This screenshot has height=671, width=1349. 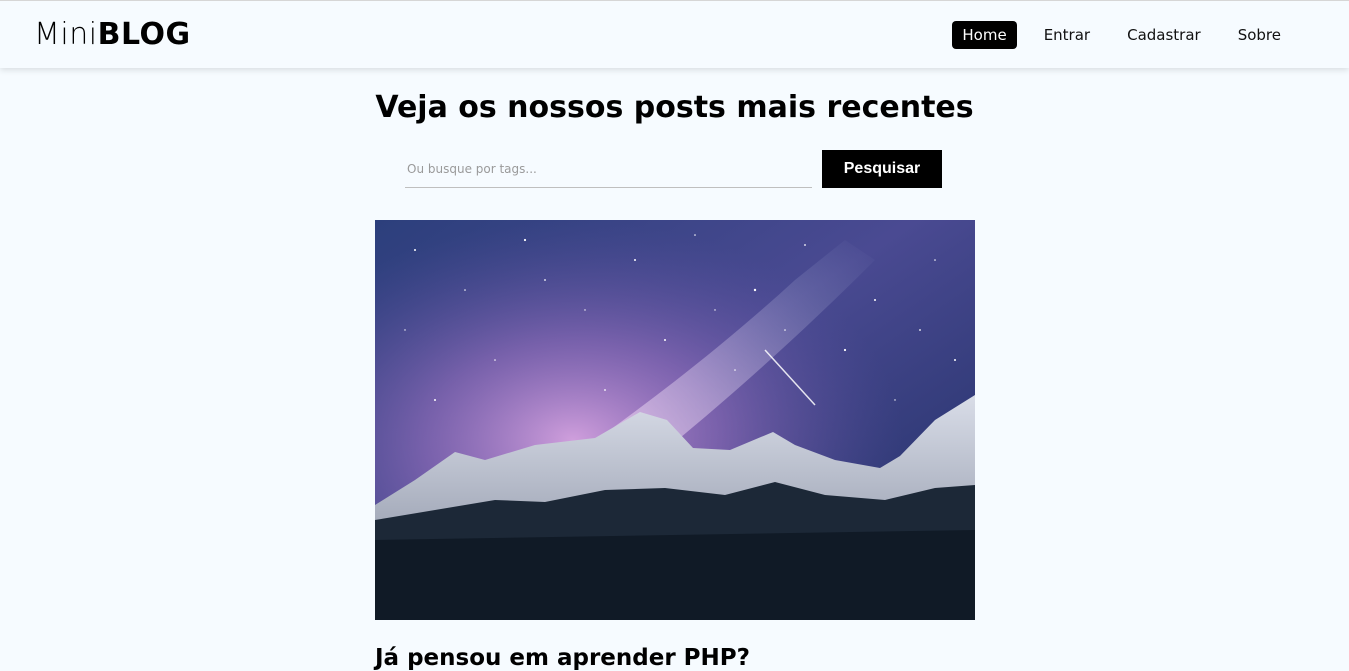 What do you see at coordinates (984, 34) in the screenshot?
I see `nav-link-home: Home` at bounding box center [984, 34].